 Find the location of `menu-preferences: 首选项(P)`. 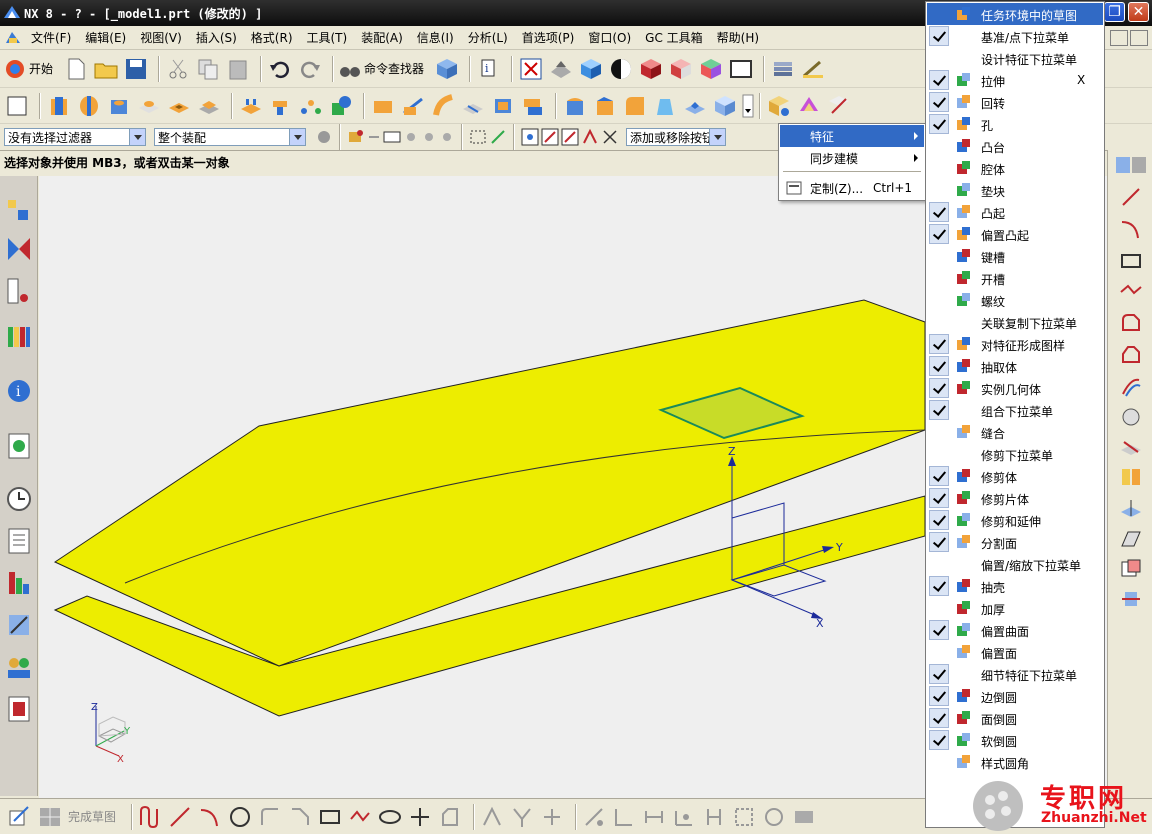

menu-preferences: 首选项(P) is located at coordinates (548, 37).